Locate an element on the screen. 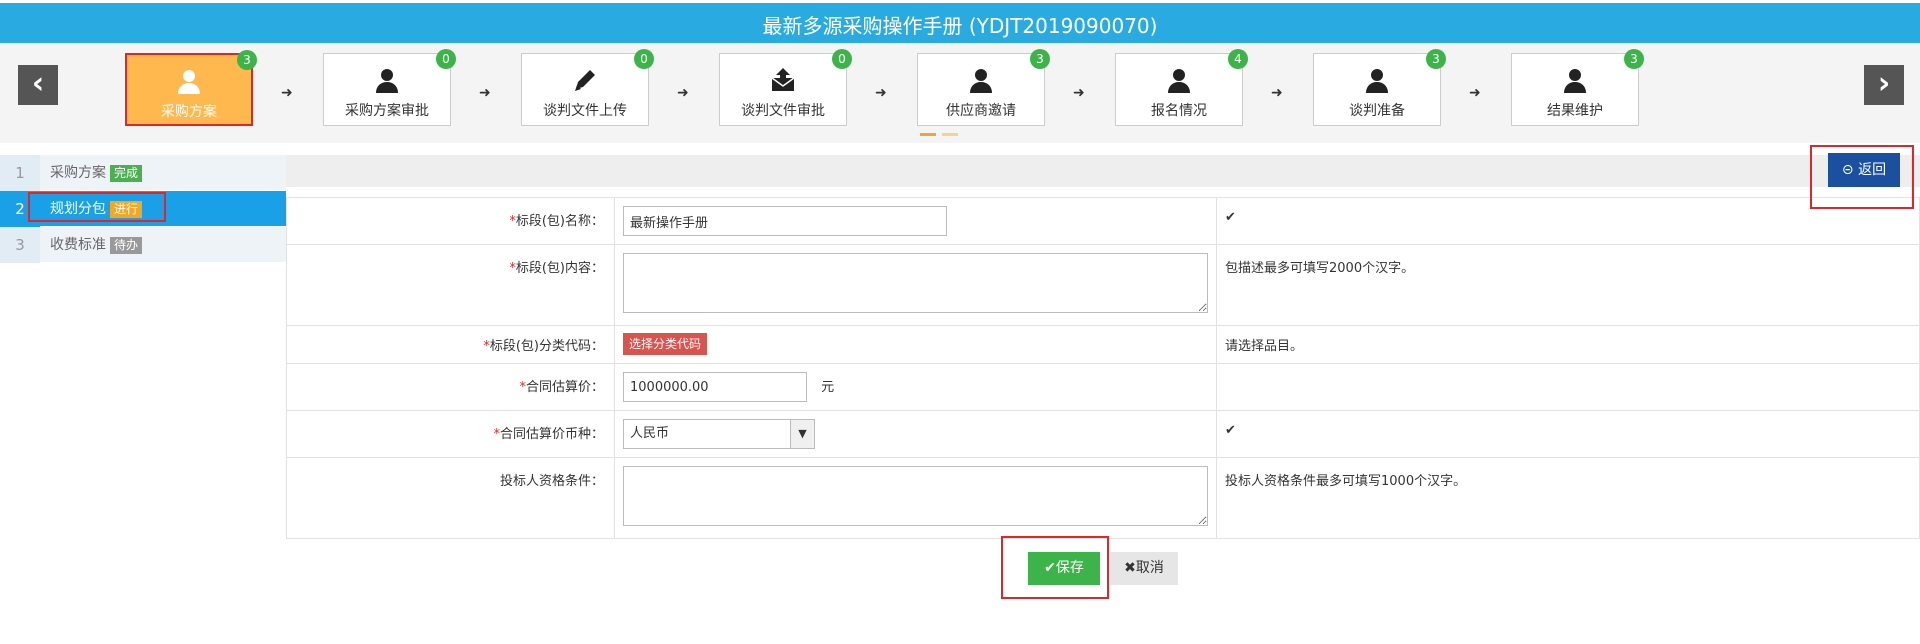 This screenshot has height=644, width=1920. step-result-maintenance: 结果维护 3 is located at coordinates (1577, 87).